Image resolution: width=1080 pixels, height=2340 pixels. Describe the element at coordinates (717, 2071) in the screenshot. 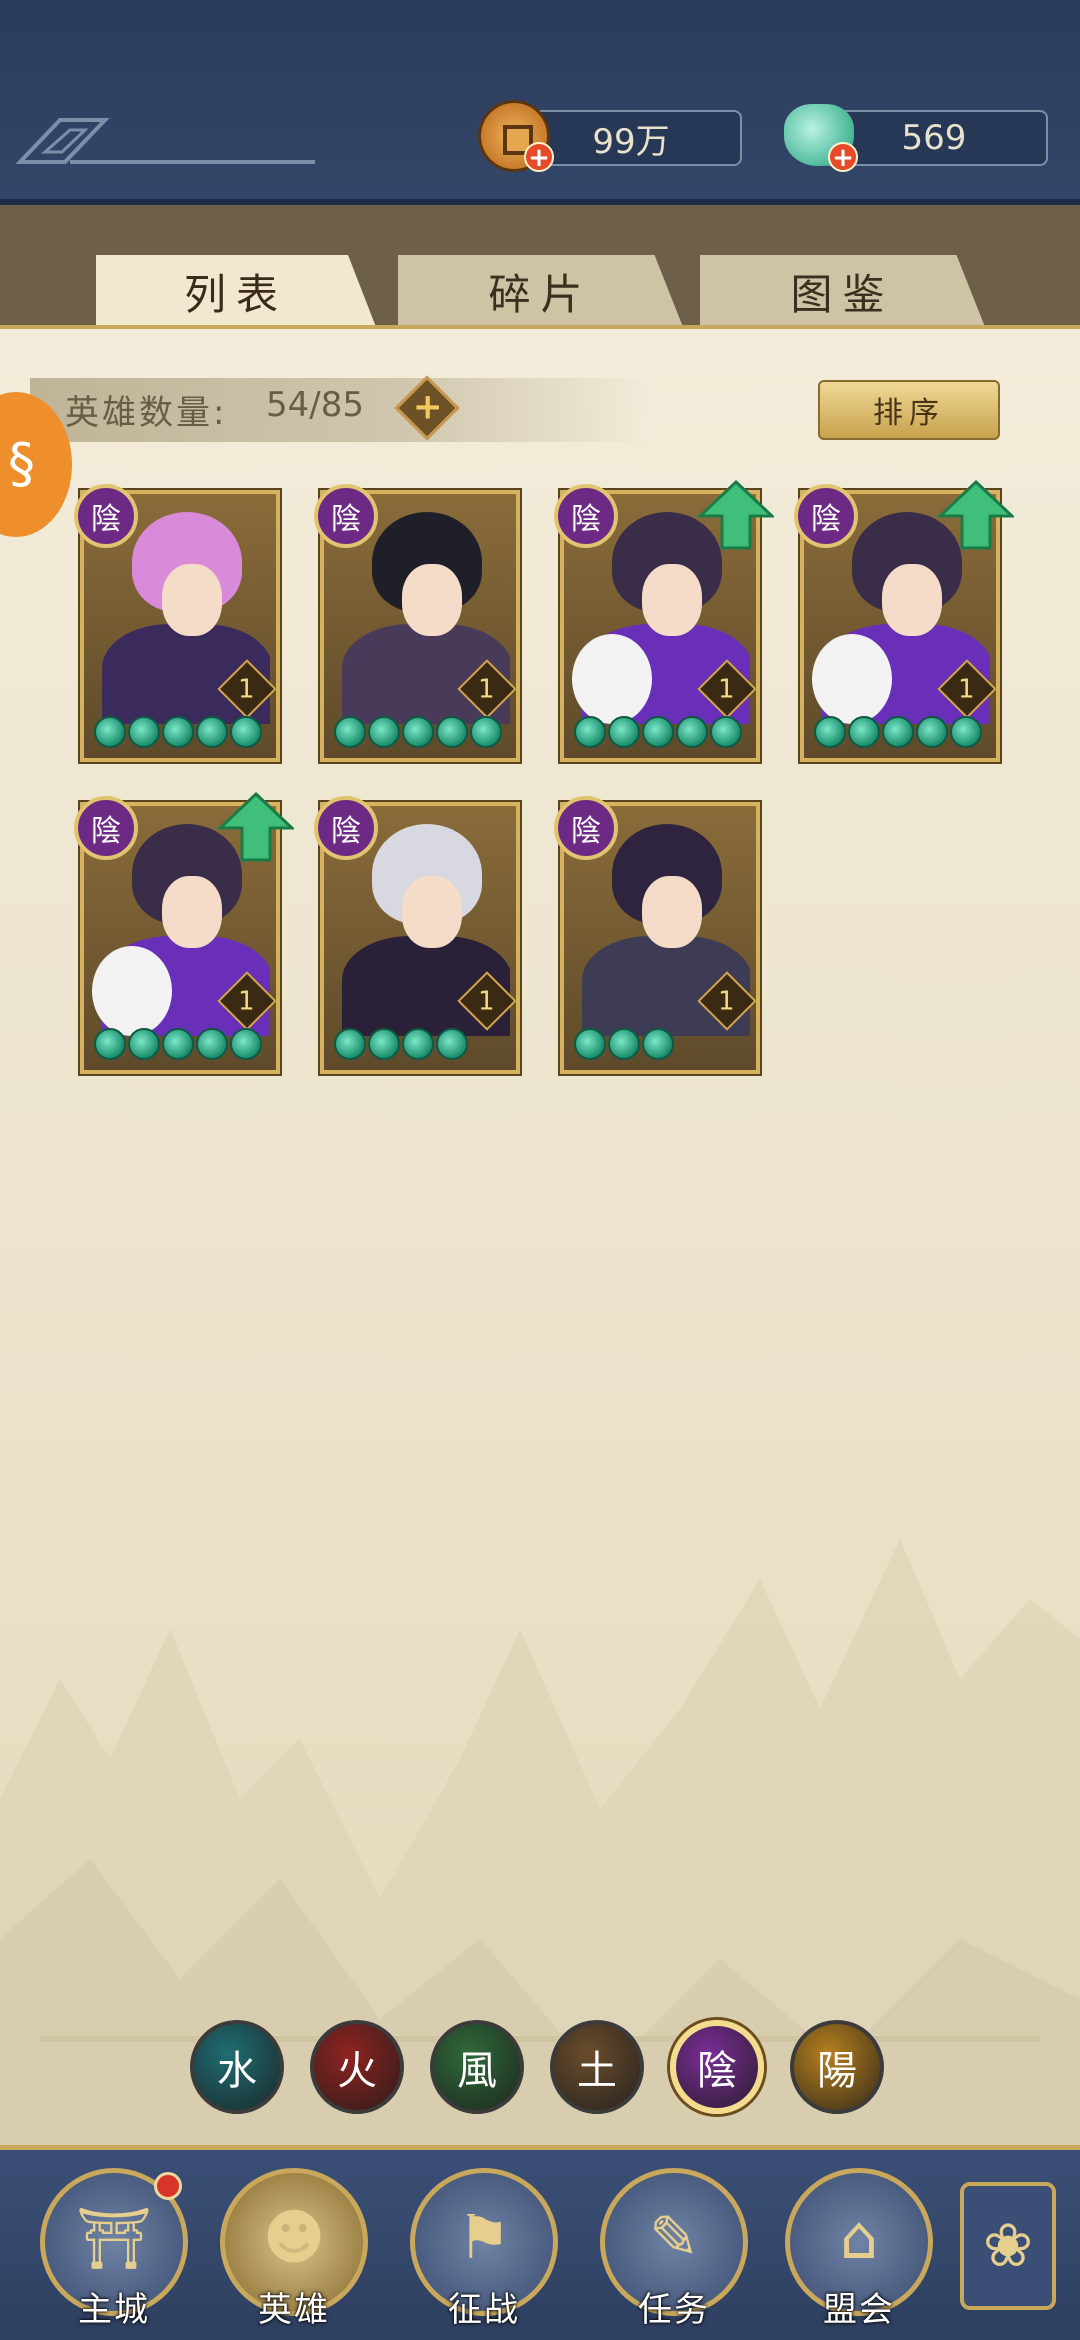

I see `element-glyph: 陰` at that location.